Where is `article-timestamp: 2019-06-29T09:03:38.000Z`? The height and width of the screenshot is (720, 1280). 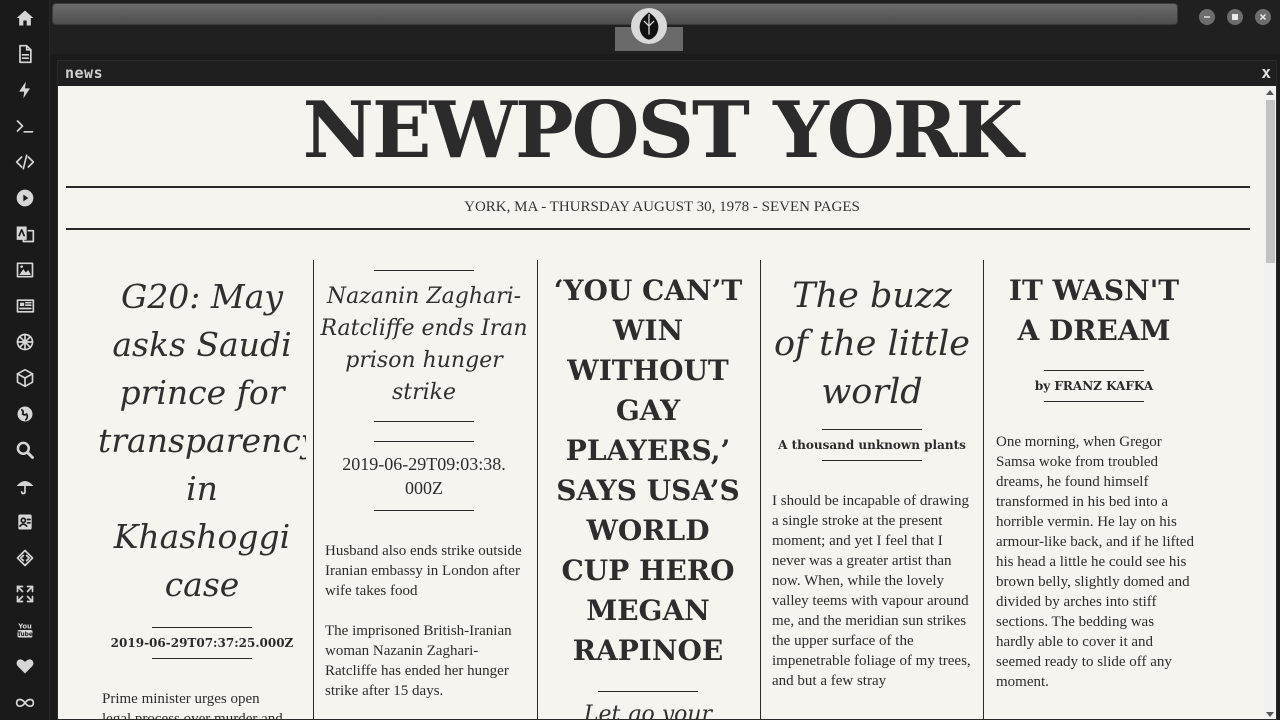
article-timestamp: 2019-06-29T09:03:38.000Z is located at coordinates (424, 476).